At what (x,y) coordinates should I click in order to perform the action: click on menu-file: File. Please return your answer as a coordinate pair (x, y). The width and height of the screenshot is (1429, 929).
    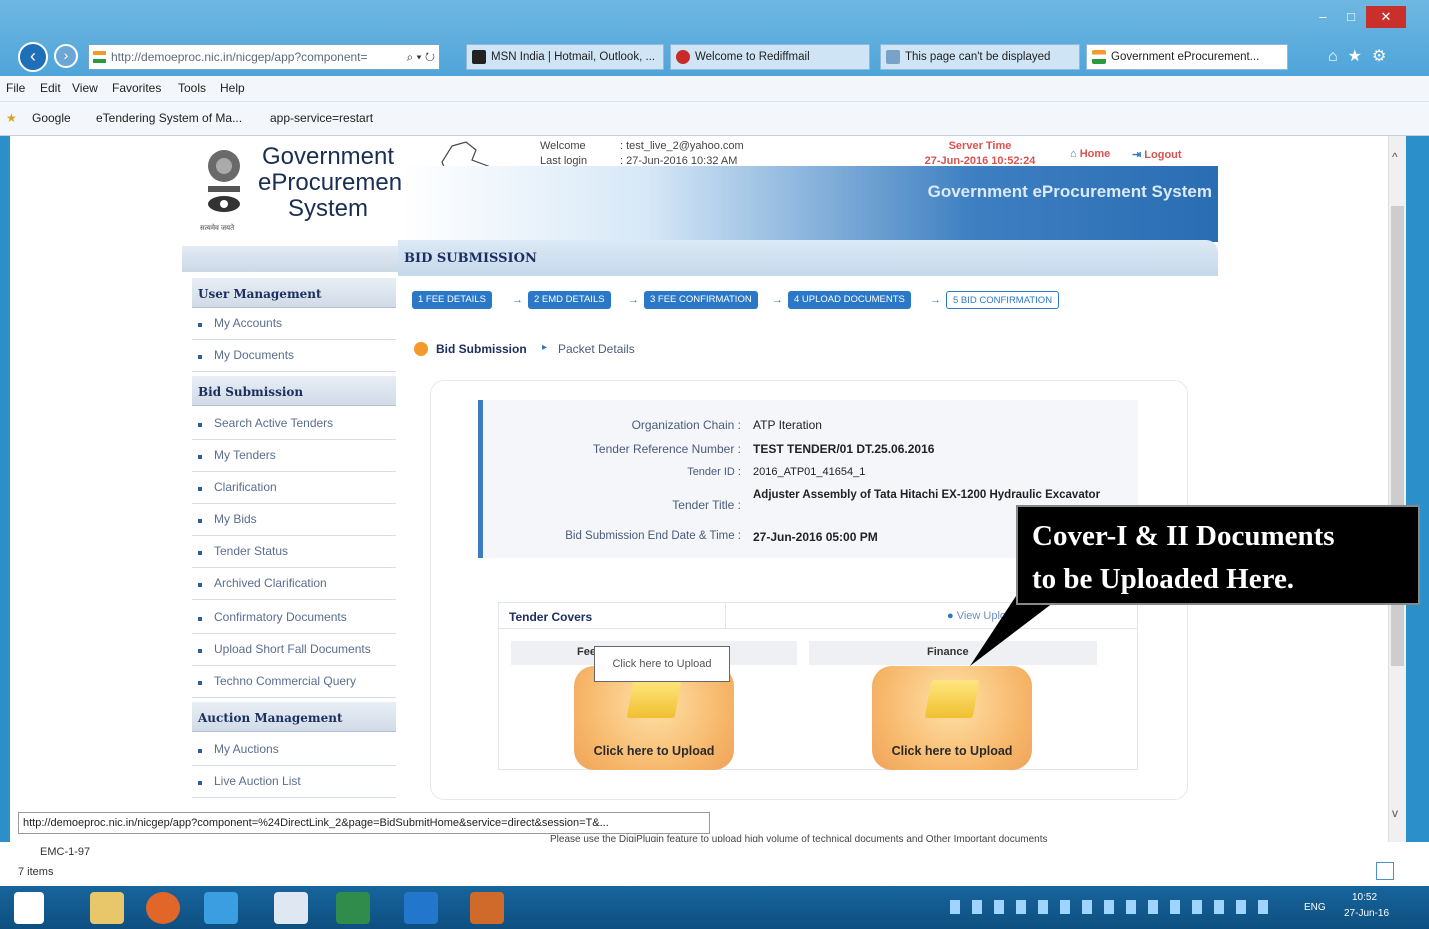
    Looking at the image, I should click on (15, 88).